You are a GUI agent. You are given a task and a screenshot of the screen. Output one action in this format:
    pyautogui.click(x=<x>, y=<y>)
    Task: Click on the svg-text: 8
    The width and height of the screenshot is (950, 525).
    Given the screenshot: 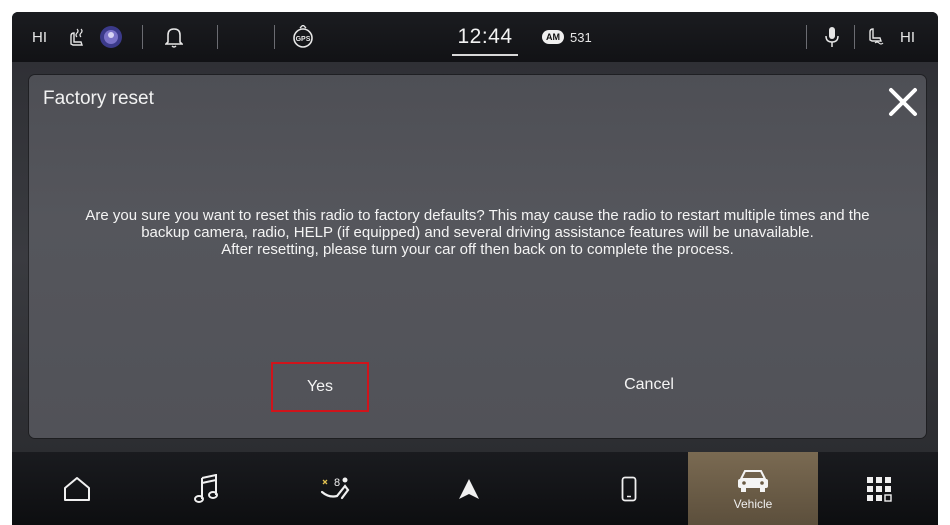 What is the action you would take?
    pyautogui.click(x=337, y=483)
    